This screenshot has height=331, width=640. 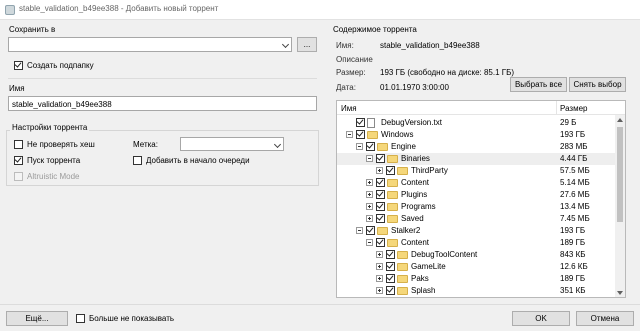 I want to click on column-size-header: Размер, so click(x=574, y=108).